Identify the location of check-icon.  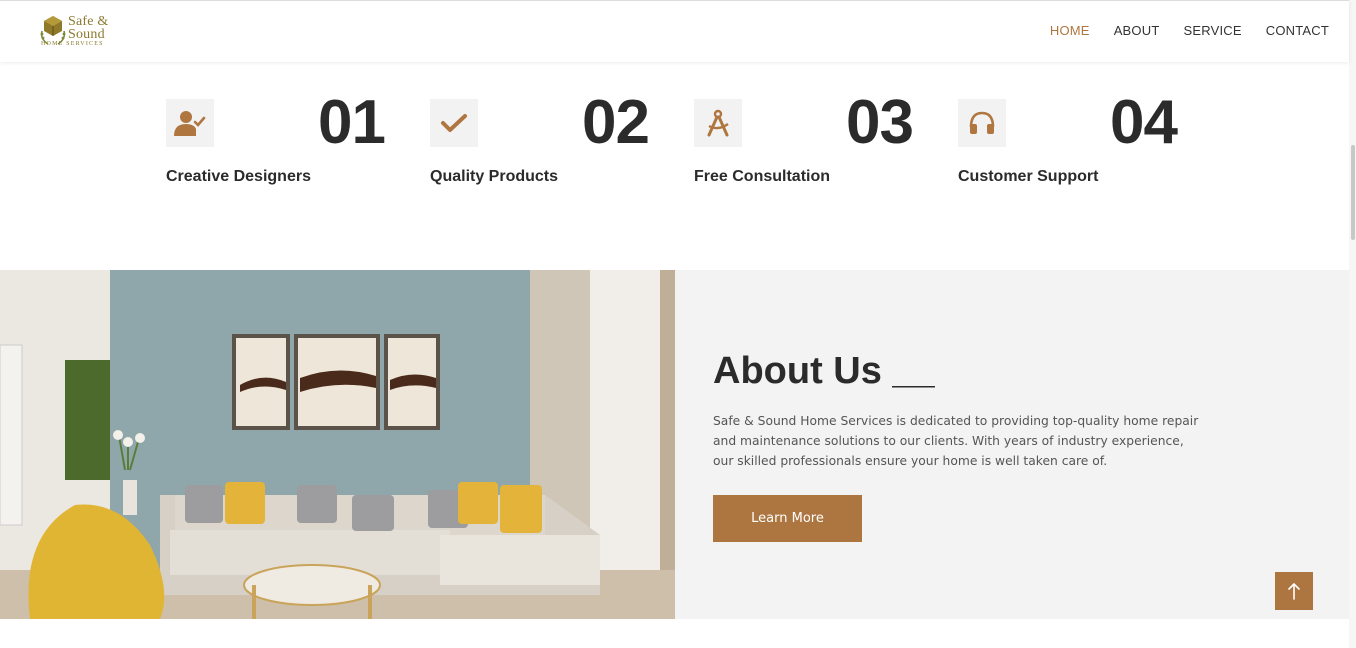
(454, 123).